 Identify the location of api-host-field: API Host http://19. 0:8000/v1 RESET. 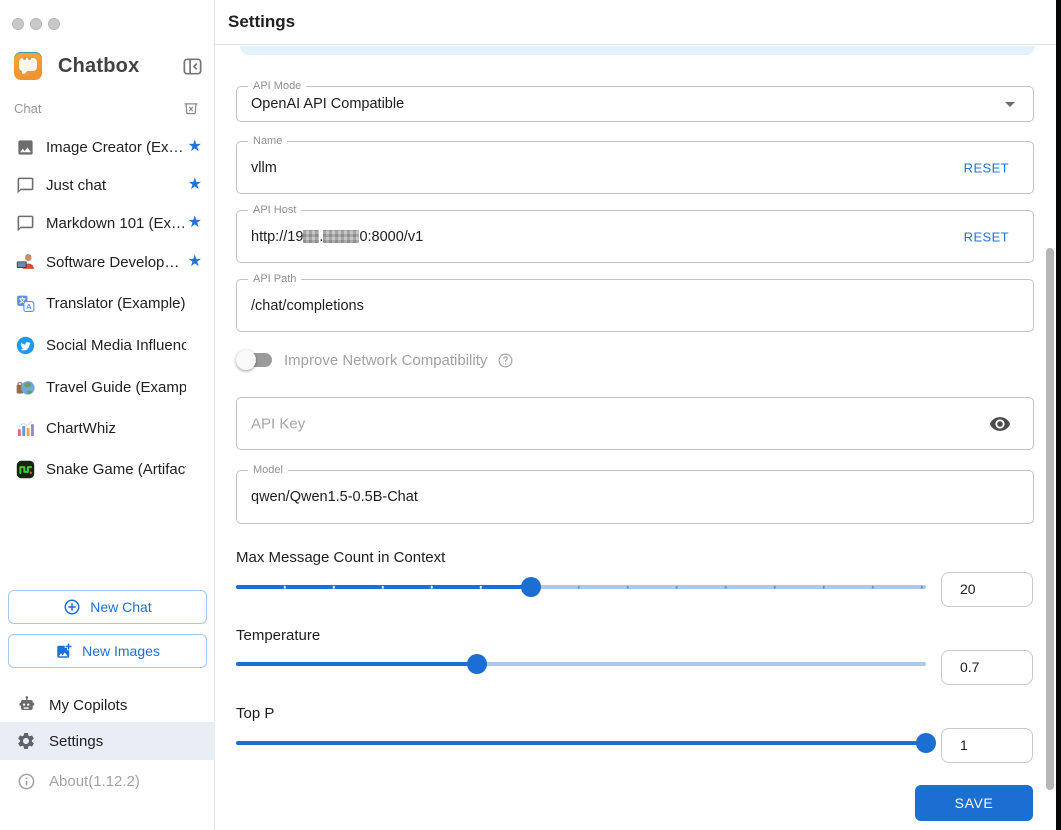
(635, 233).